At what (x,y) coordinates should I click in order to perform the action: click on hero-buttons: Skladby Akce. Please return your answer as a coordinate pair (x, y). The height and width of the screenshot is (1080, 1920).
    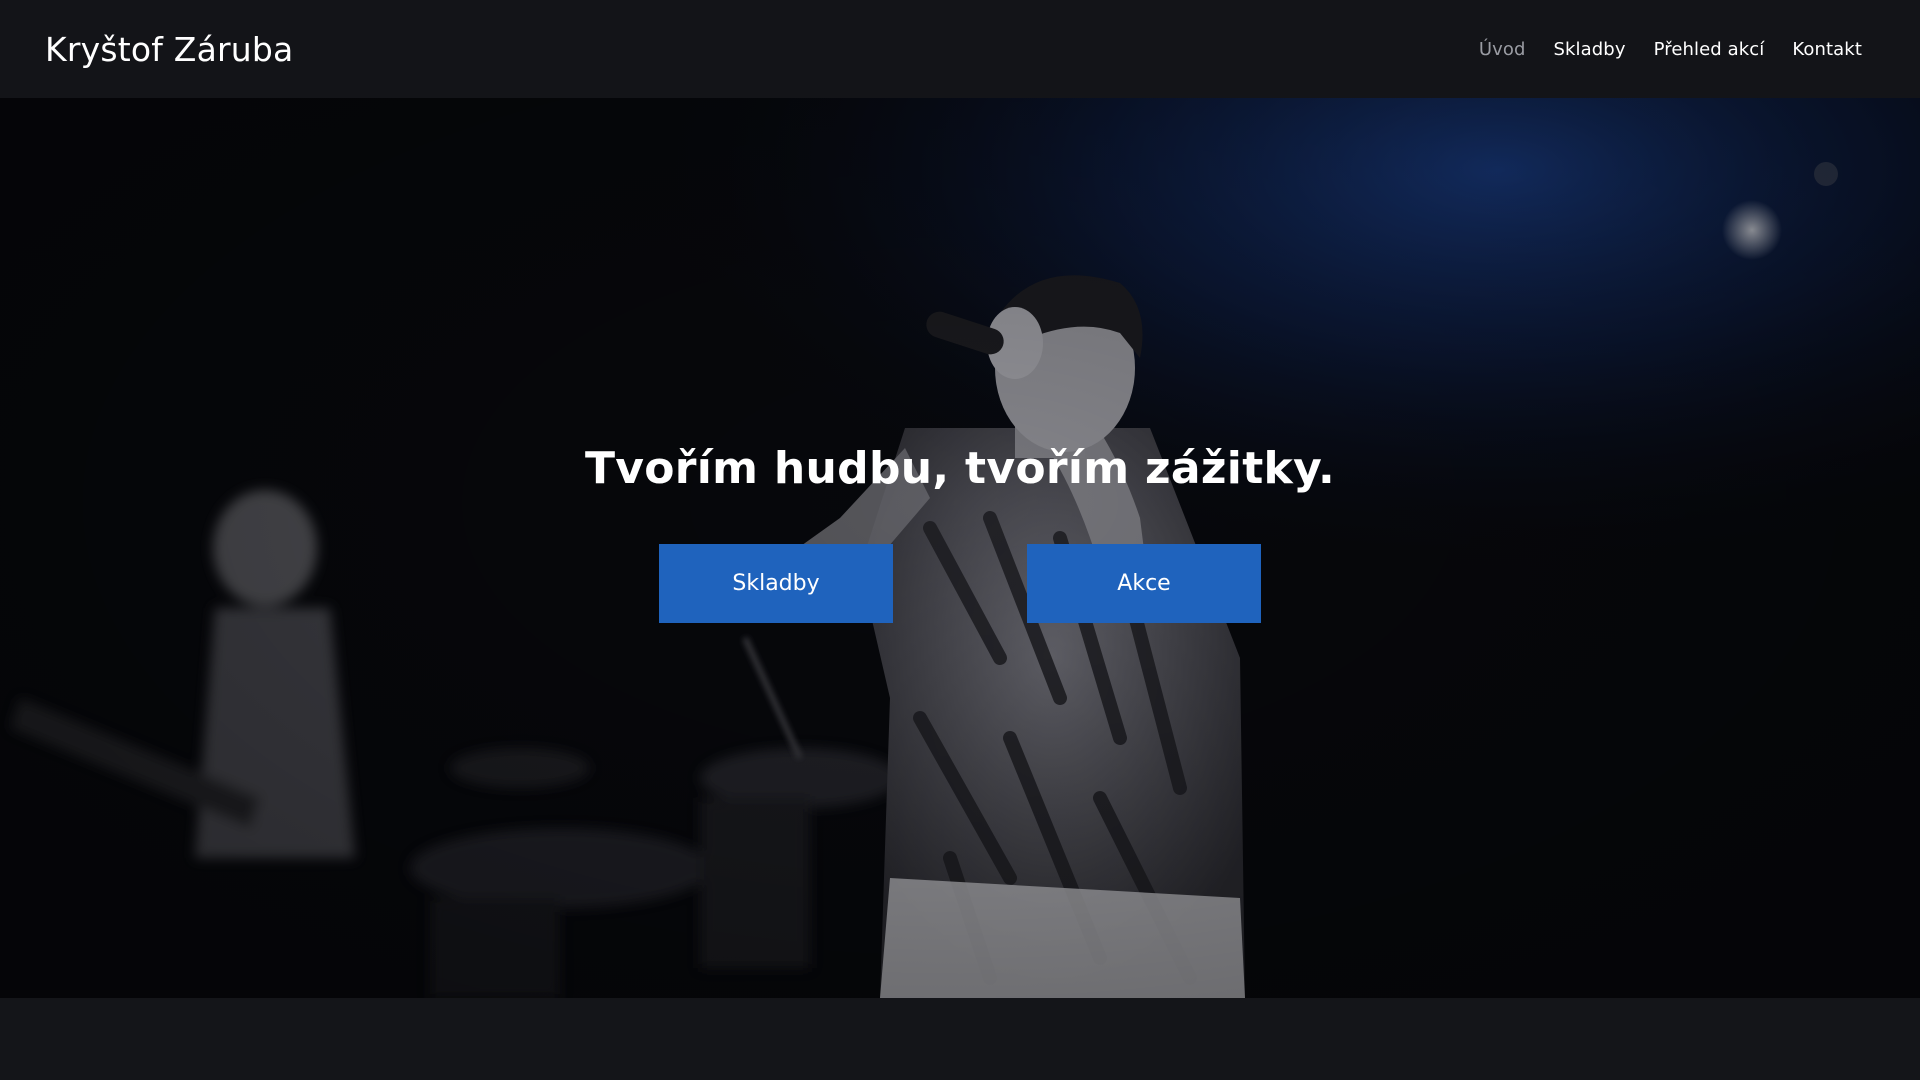
    Looking at the image, I should click on (960, 583).